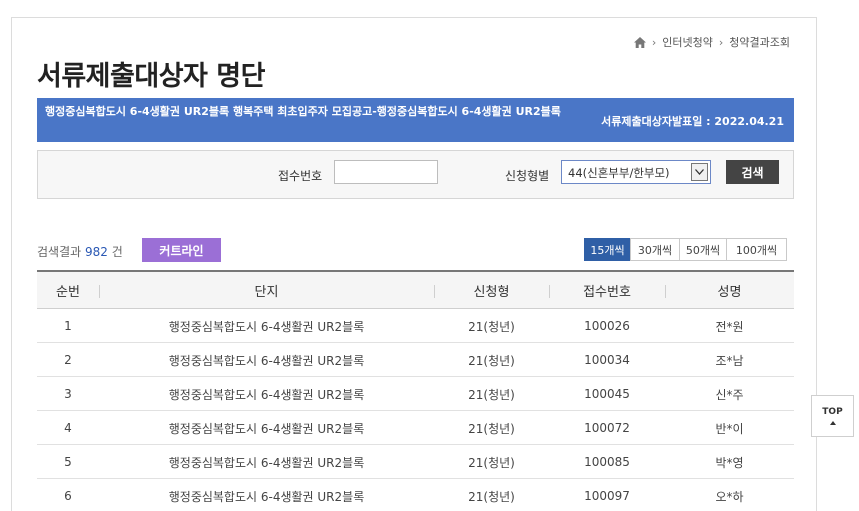 The width and height of the screenshot is (859, 511). I want to click on table-row: 4 행정중심복합도시 6-4생활권 UR2블록 21(청년) 100072 반*이, so click(415, 428).